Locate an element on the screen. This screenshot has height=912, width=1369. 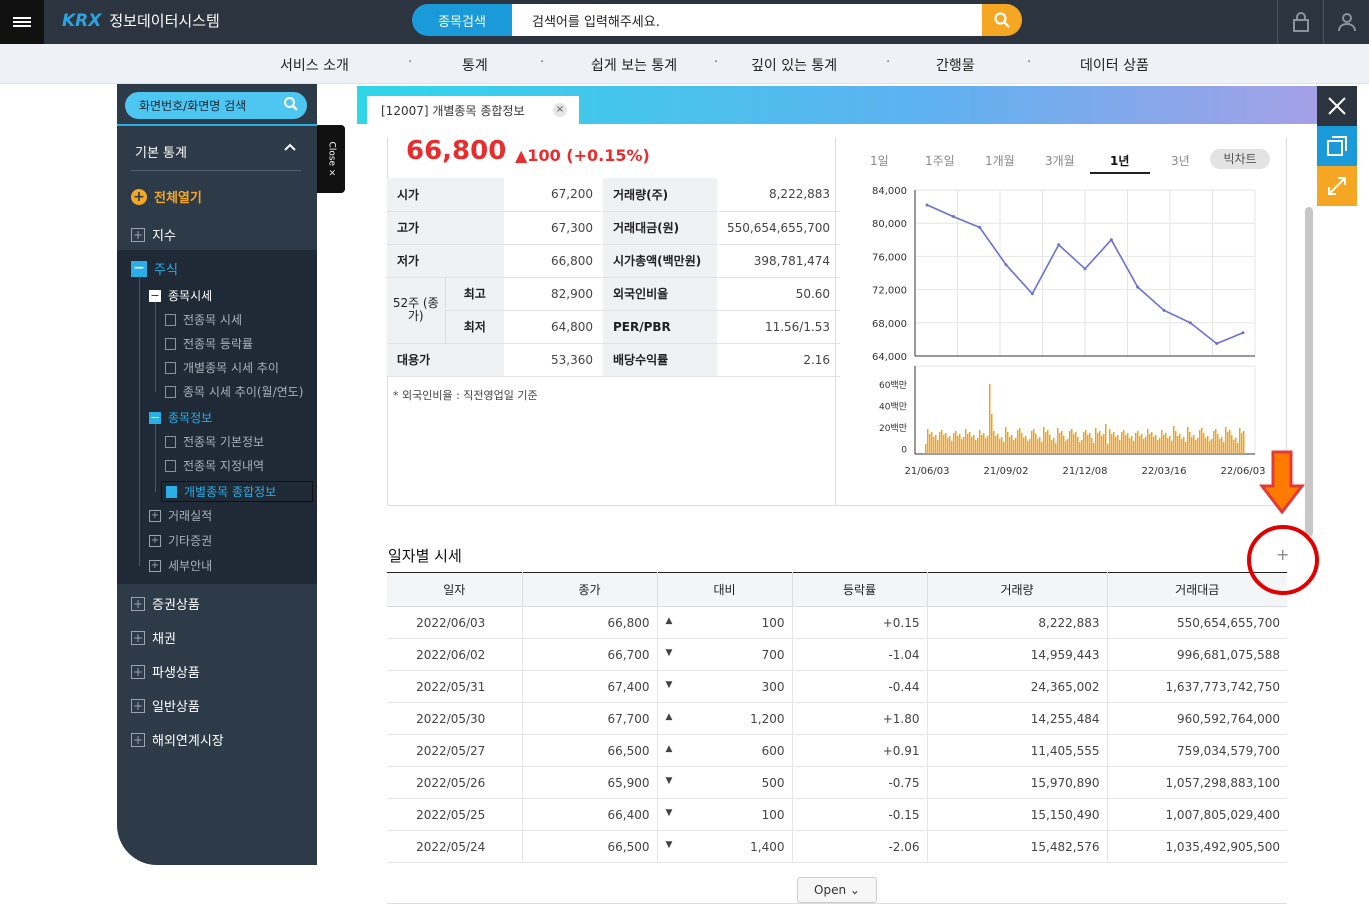
sidebar-item-price-trend-monthly: 종목 시세 추이(월/연도) is located at coordinates (234, 391).